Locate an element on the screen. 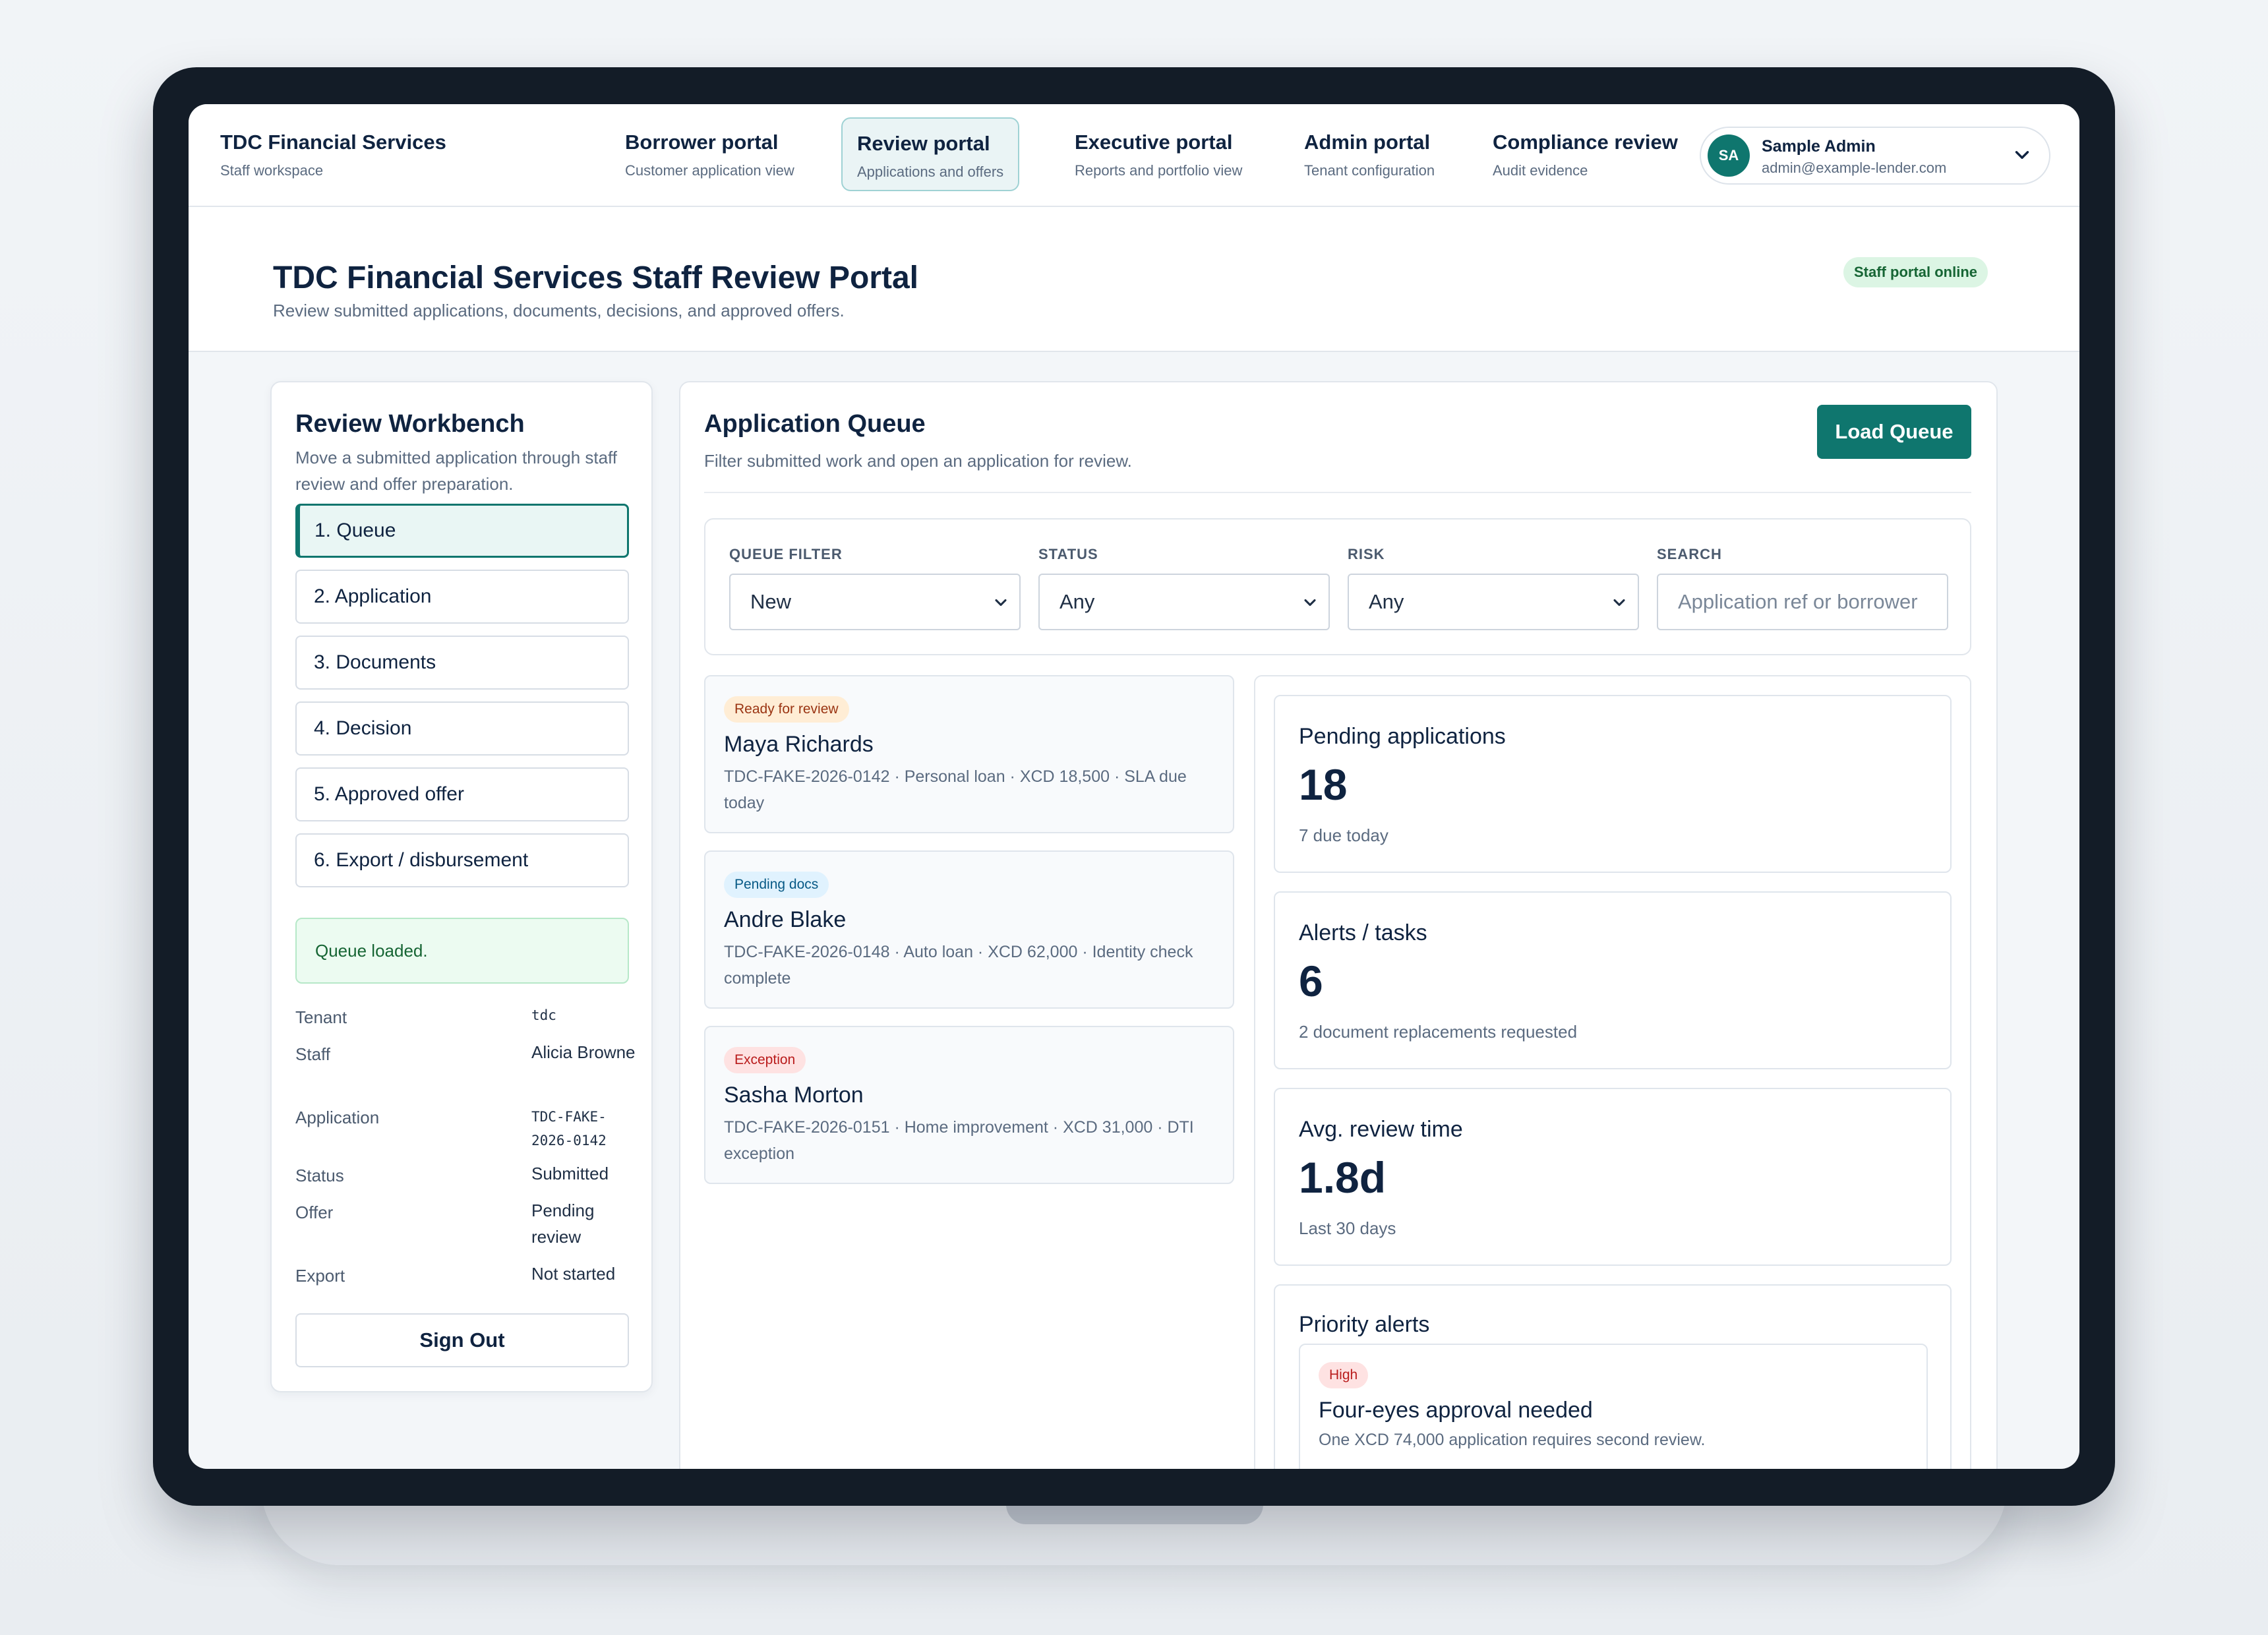 The image size is (2268, 1635). filter-label: RISK is located at coordinates (1366, 554).